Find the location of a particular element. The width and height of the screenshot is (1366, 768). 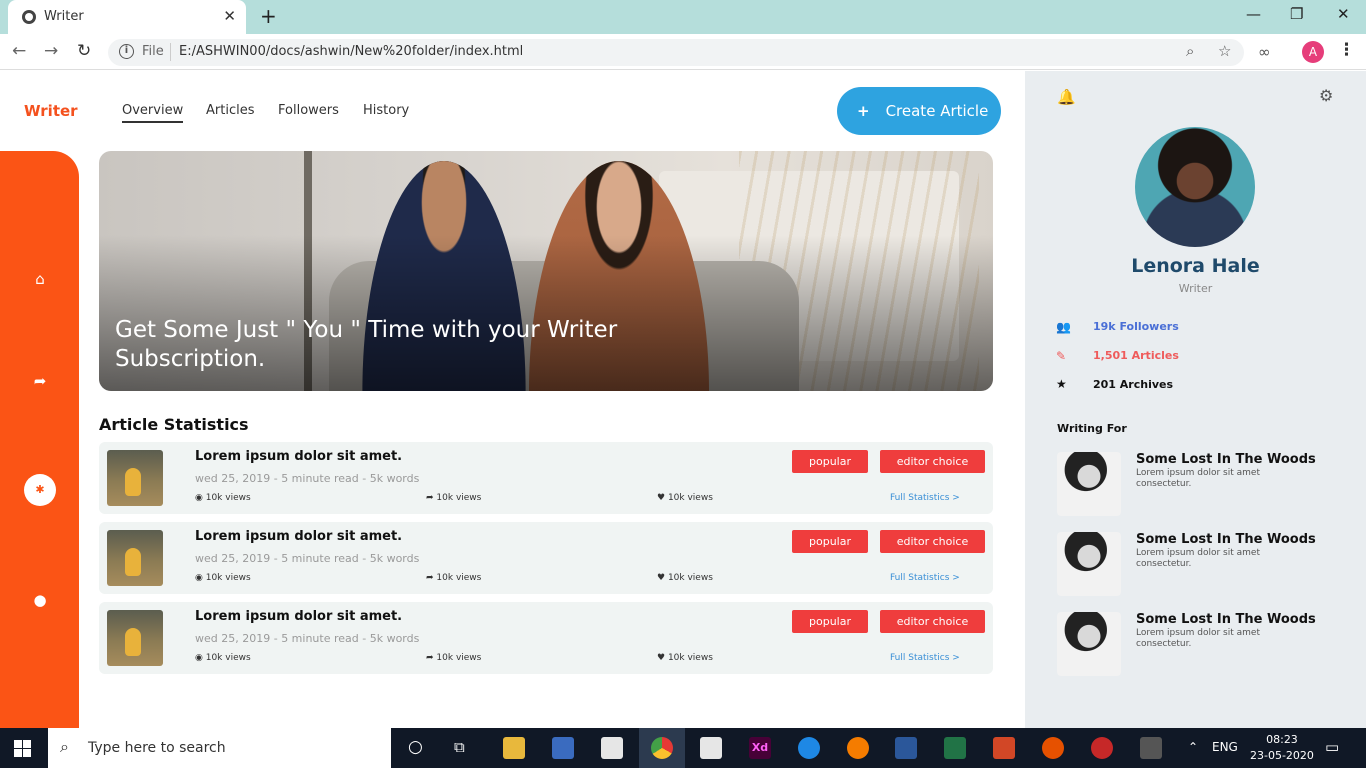

heart-icon: ♥ is located at coordinates (661, 578).